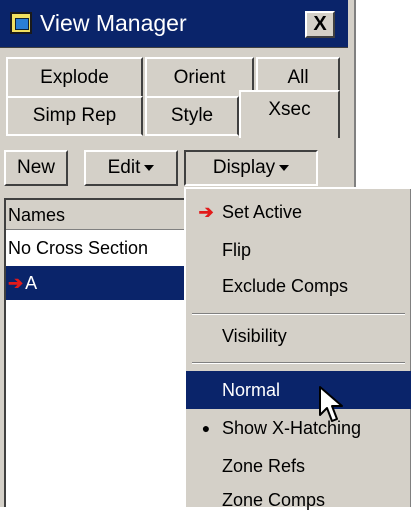  What do you see at coordinates (31, 283) in the screenshot?
I see `list-item-label: A` at bounding box center [31, 283].